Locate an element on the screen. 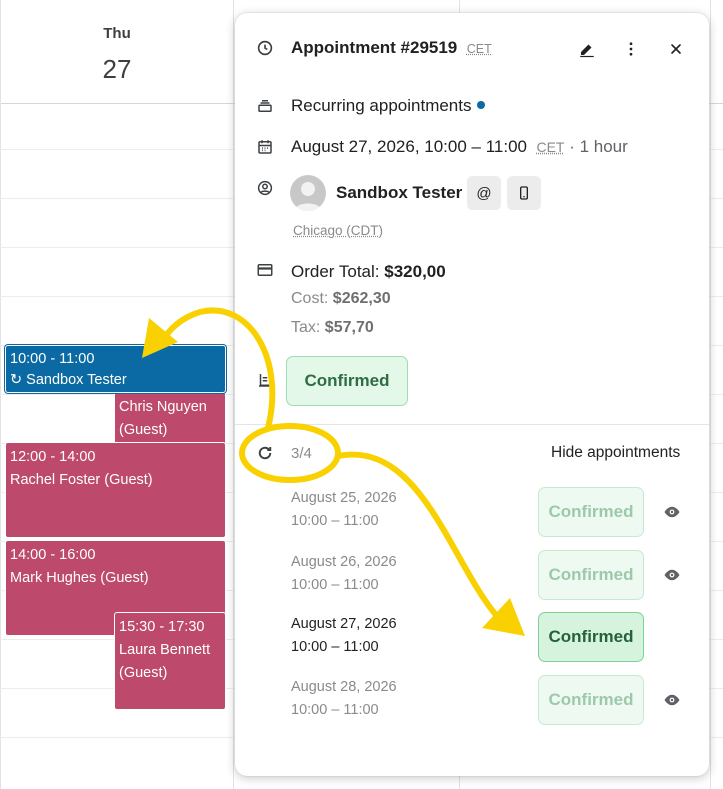 The height and width of the screenshot is (789, 723). pencil-icon is located at coordinates (587, 51).